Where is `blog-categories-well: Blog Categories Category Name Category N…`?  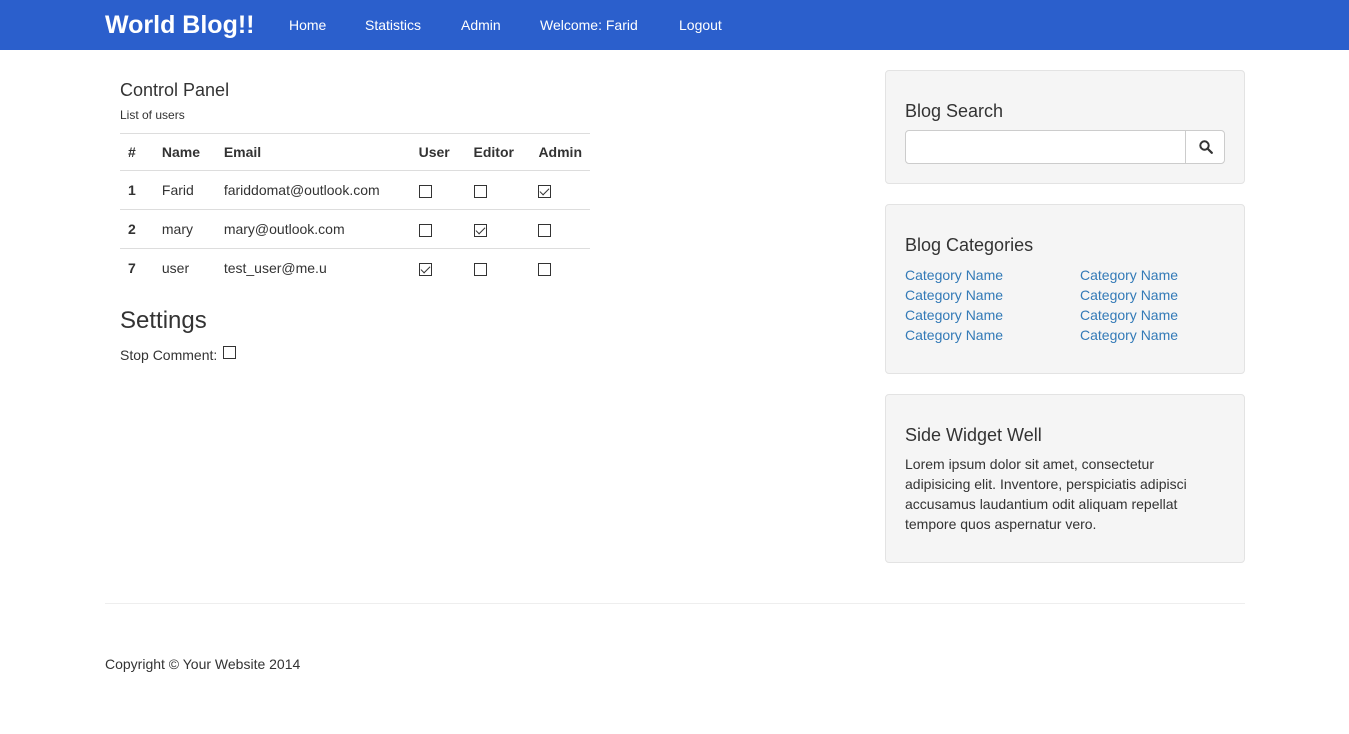 blog-categories-well: Blog Categories Category Name Category N… is located at coordinates (1065, 289).